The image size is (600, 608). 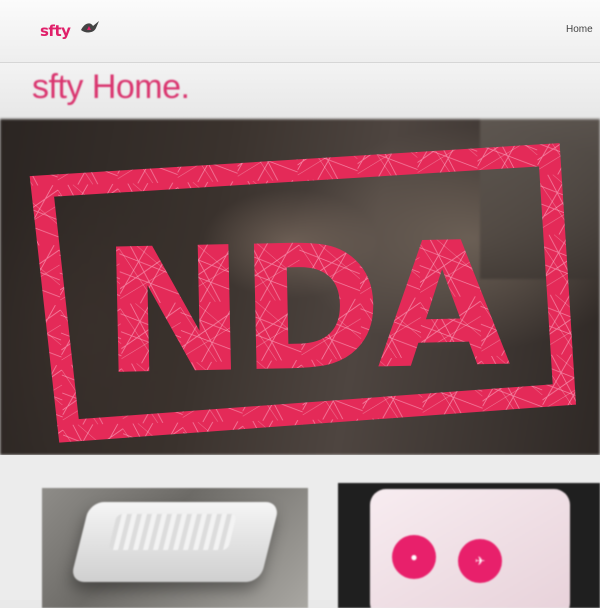 I want to click on phone-screen: ● ✈, so click(x=470, y=548).